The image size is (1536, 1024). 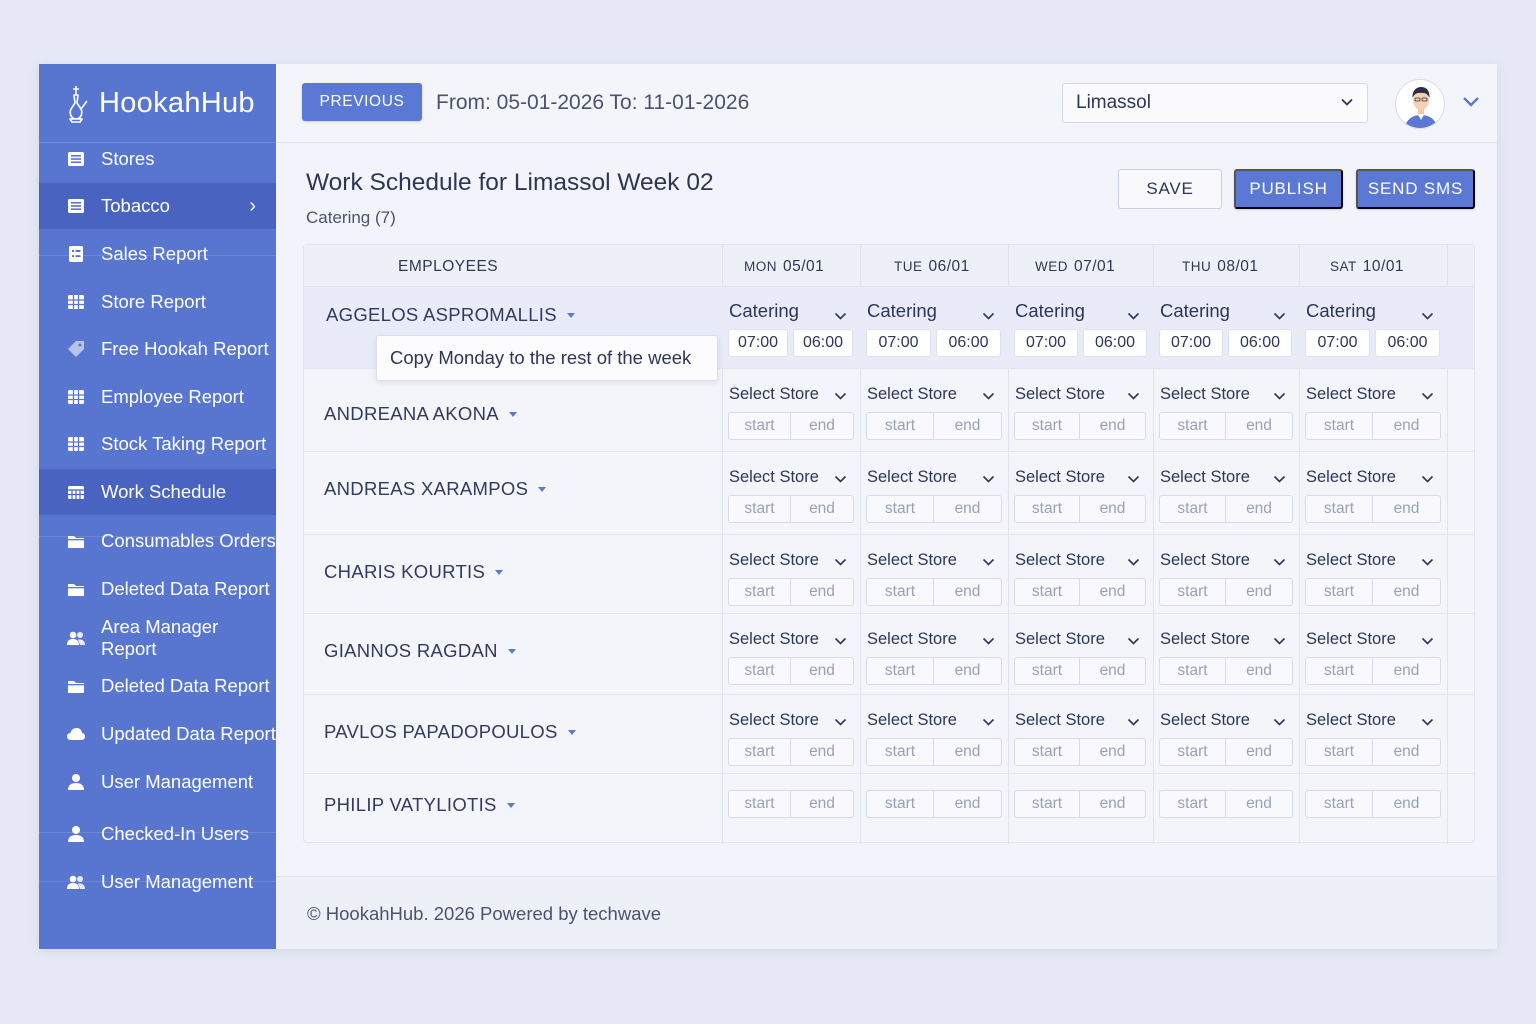 What do you see at coordinates (547, 358) in the screenshot?
I see `copy-monday-tooltip: Copy Monday to the rest of the week` at bounding box center [547, 358].